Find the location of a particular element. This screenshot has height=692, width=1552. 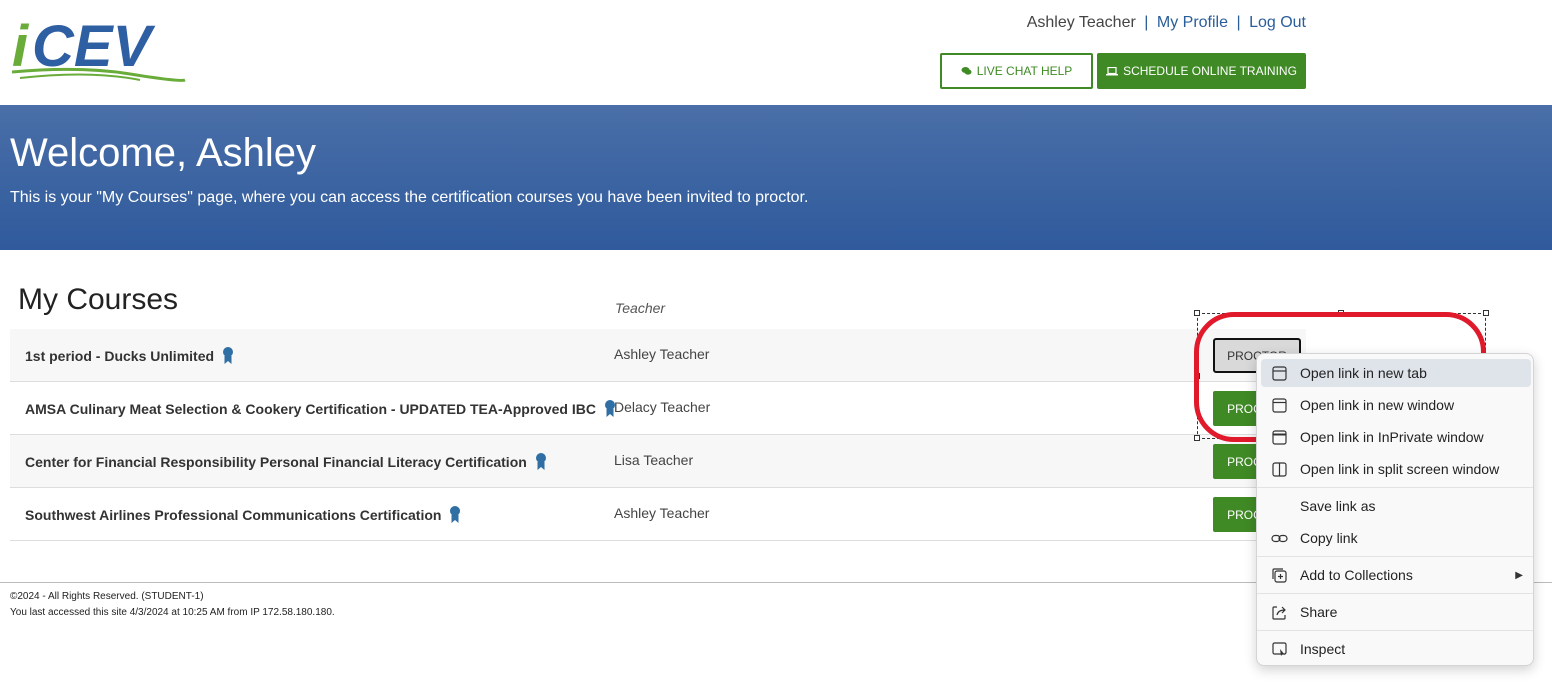

collections-icon is located at coordinates (1279, 575).